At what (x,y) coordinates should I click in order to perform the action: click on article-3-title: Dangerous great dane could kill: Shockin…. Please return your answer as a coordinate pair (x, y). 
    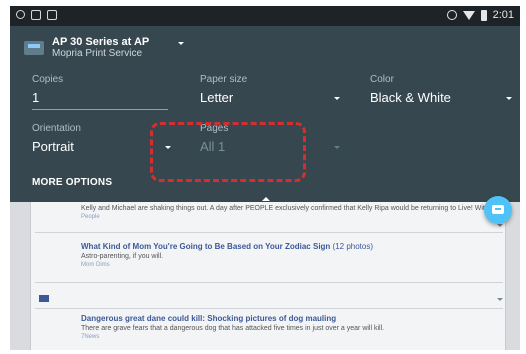
    Looking at the image, I should click on (209, 318).